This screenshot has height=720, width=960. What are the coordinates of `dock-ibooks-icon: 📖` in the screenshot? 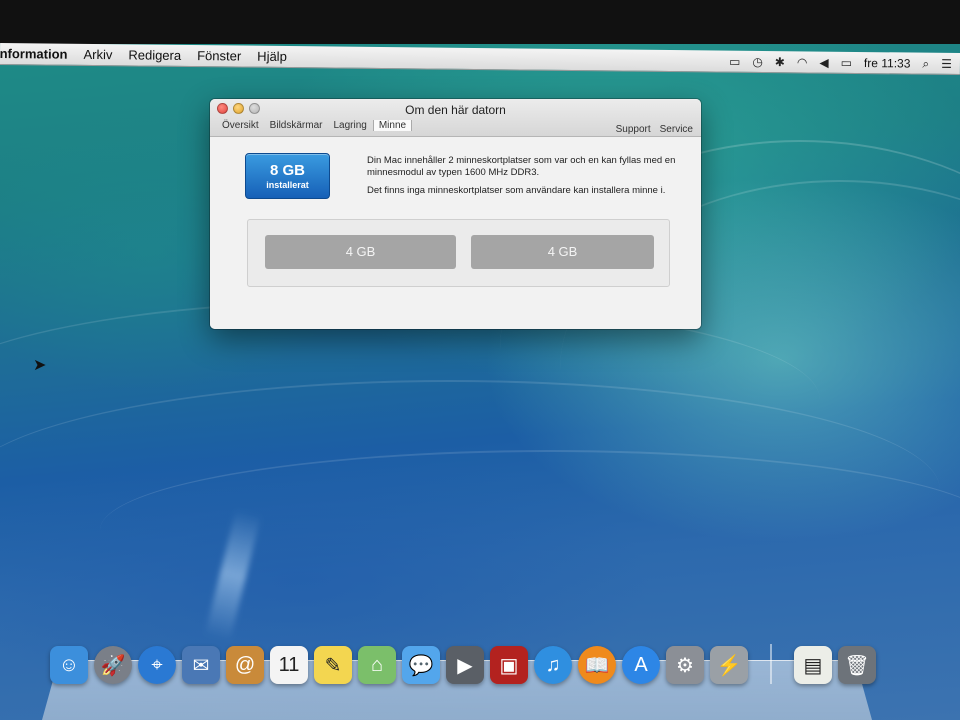 It's located at (597, 665).